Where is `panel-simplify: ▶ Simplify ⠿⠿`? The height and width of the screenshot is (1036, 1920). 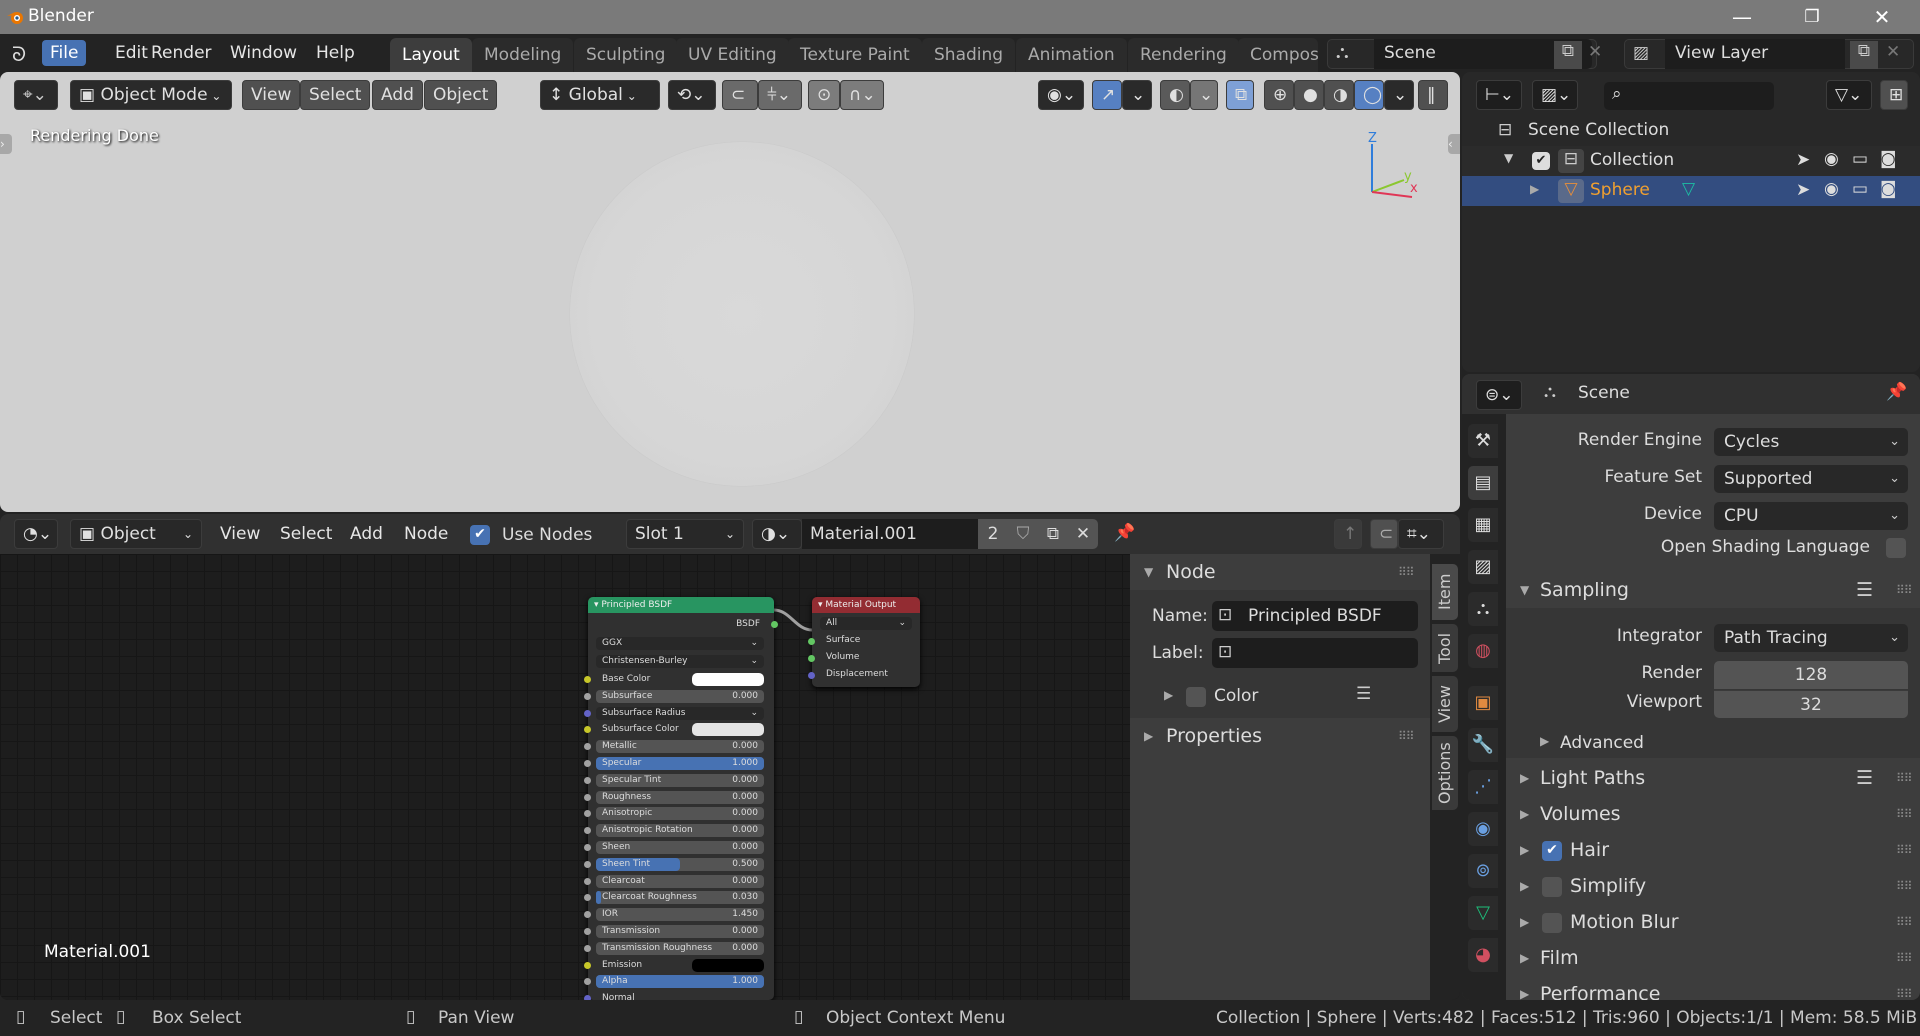 panel-simplify: ▶ Simplify ⠿⠿ is located at coordinates (1713, 886).